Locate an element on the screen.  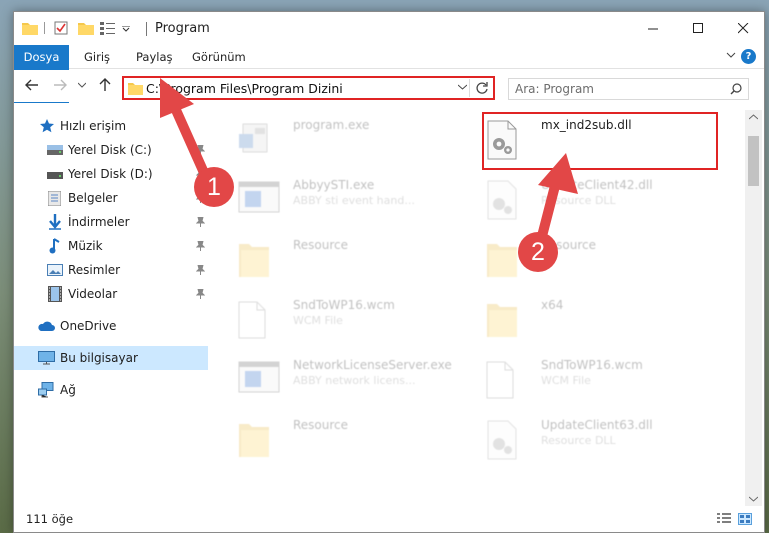
sidebar-item-videos: Videolar is located at coordinates (111, 294).